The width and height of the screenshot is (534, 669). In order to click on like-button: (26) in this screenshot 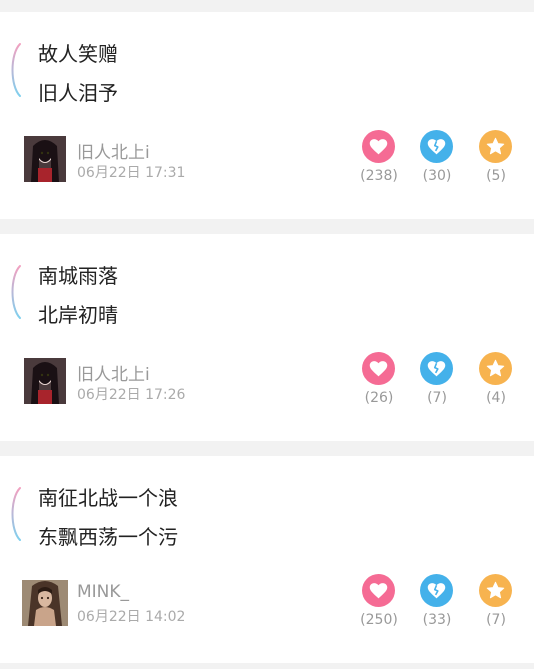, I will do `click(379, 382)`.